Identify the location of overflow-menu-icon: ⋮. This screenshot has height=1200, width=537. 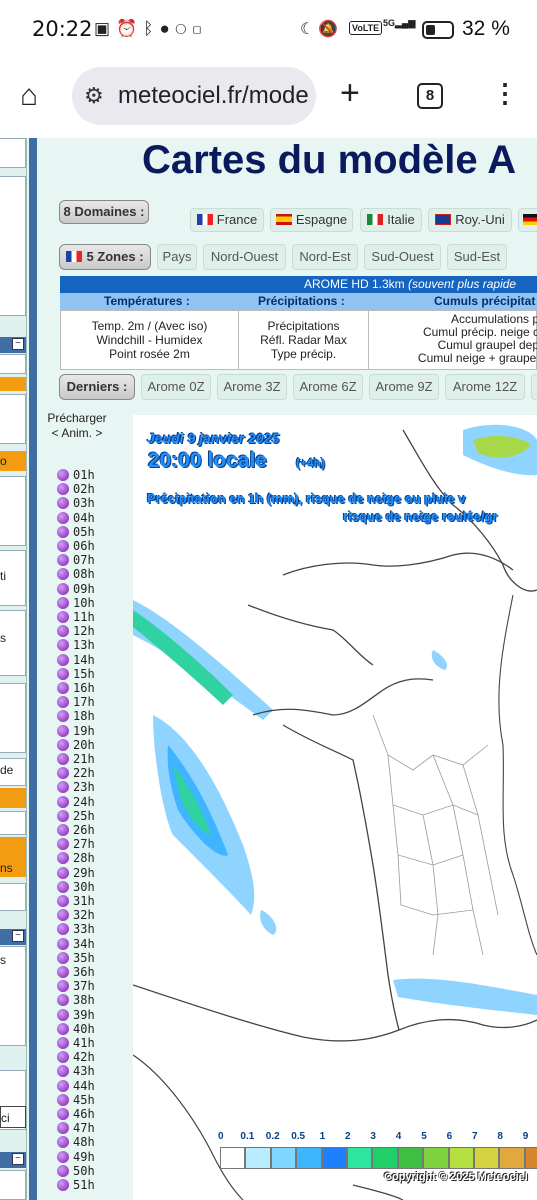
(505, 93).